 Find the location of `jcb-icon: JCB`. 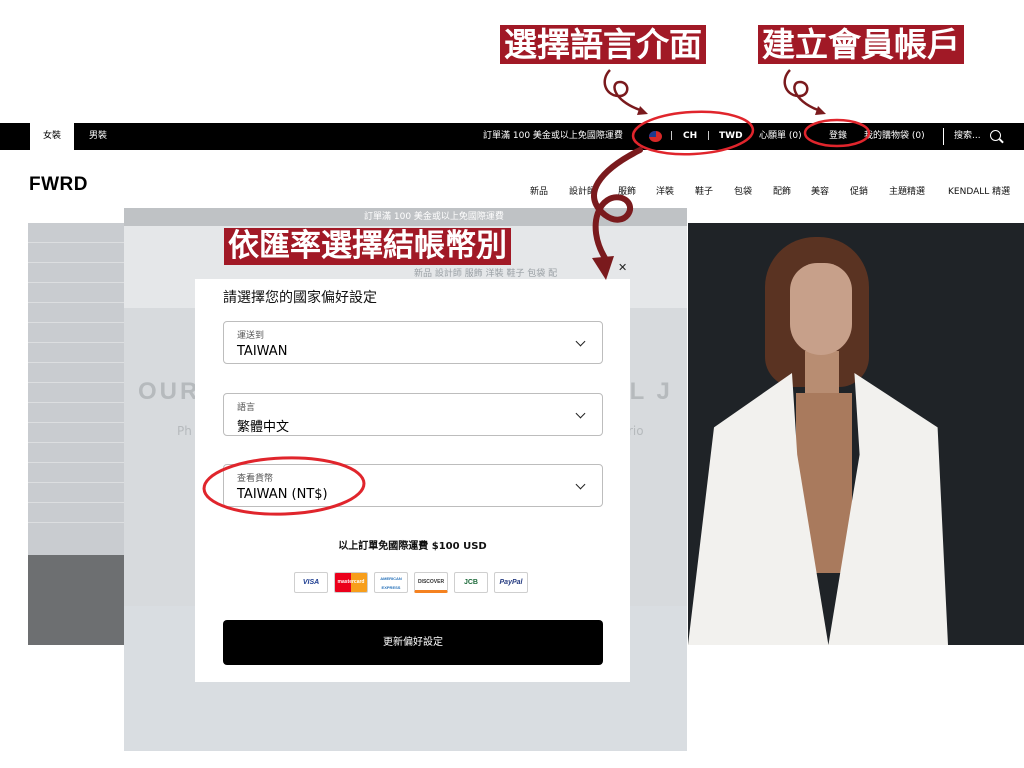

jcb-icon: JCB is located at coordinates (471, 582).